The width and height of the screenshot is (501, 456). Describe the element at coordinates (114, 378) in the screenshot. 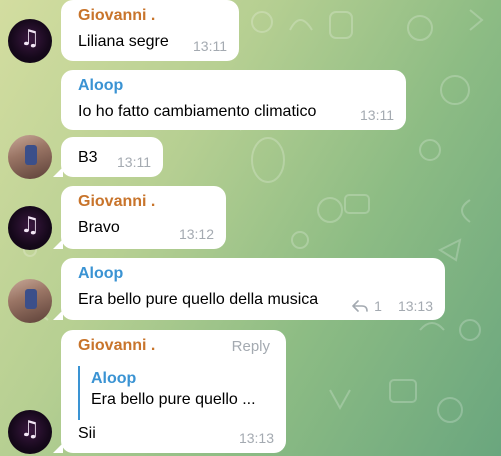

I see `quoted-sender: Aloop` at that location.